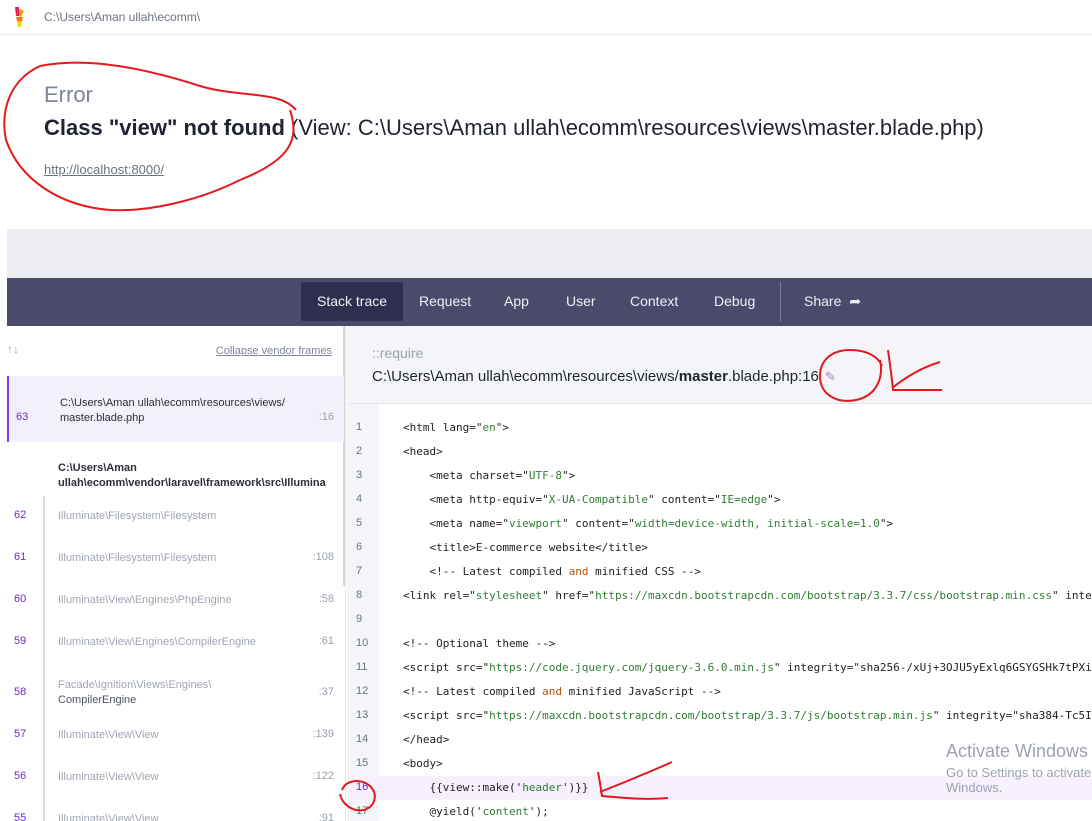  What do you see at coordinates (157, 642) in the screenshot?
I see `frame-class: Illuminate\View\Engines\CompilerEngine` at bounding box center [157, 642].